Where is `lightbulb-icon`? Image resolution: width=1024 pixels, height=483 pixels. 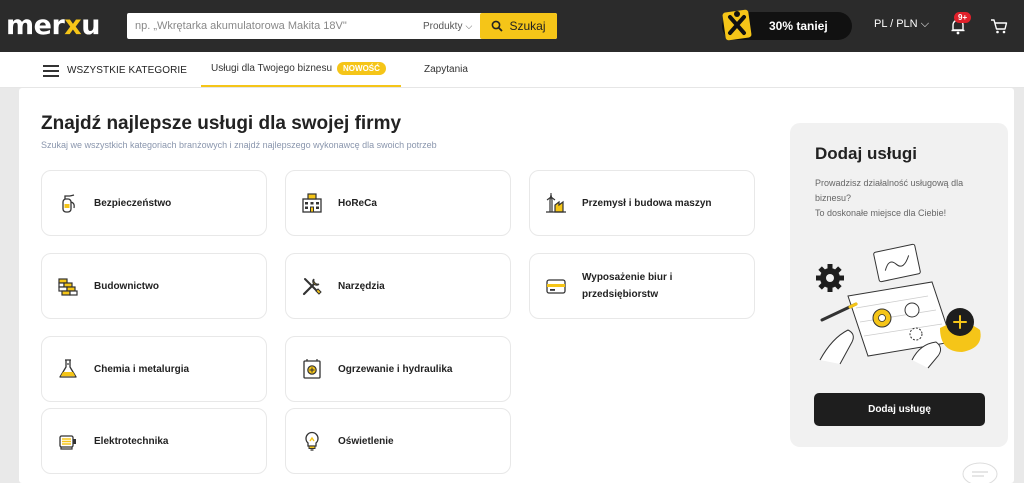
lightbulb-icon is located at coordinates (312, 441).